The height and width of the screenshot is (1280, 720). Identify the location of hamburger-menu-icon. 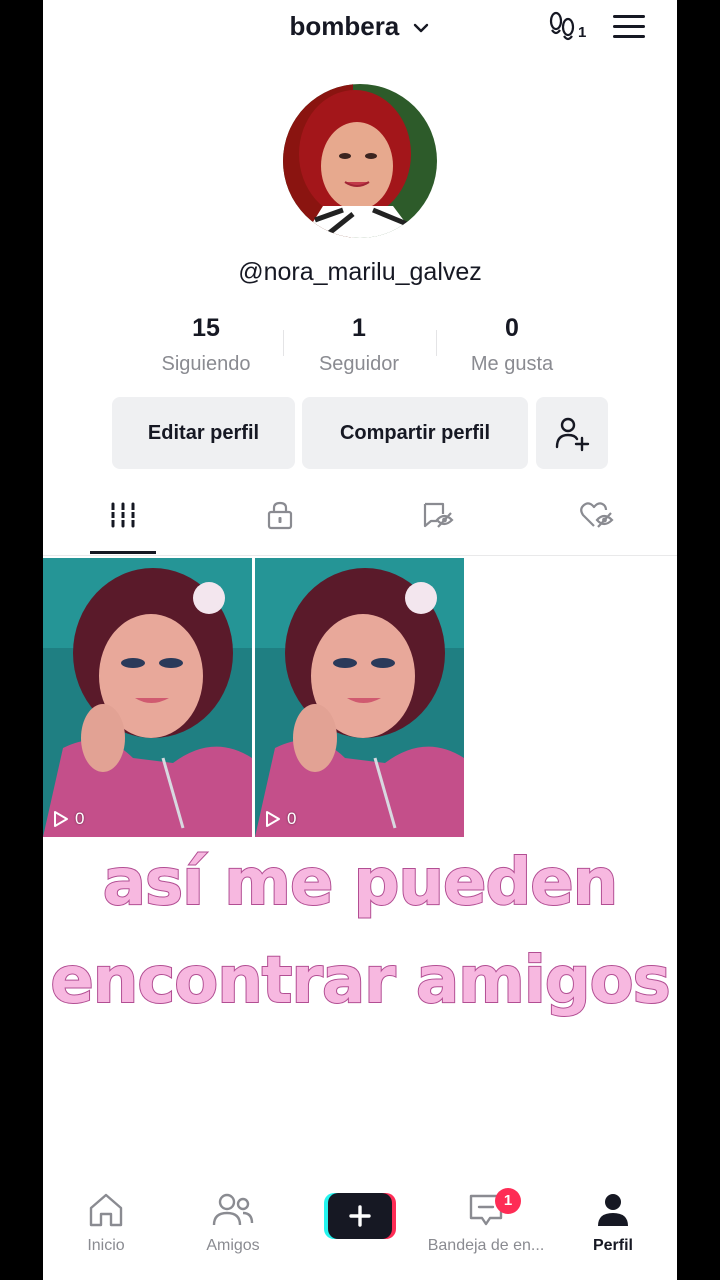
(629, 26).